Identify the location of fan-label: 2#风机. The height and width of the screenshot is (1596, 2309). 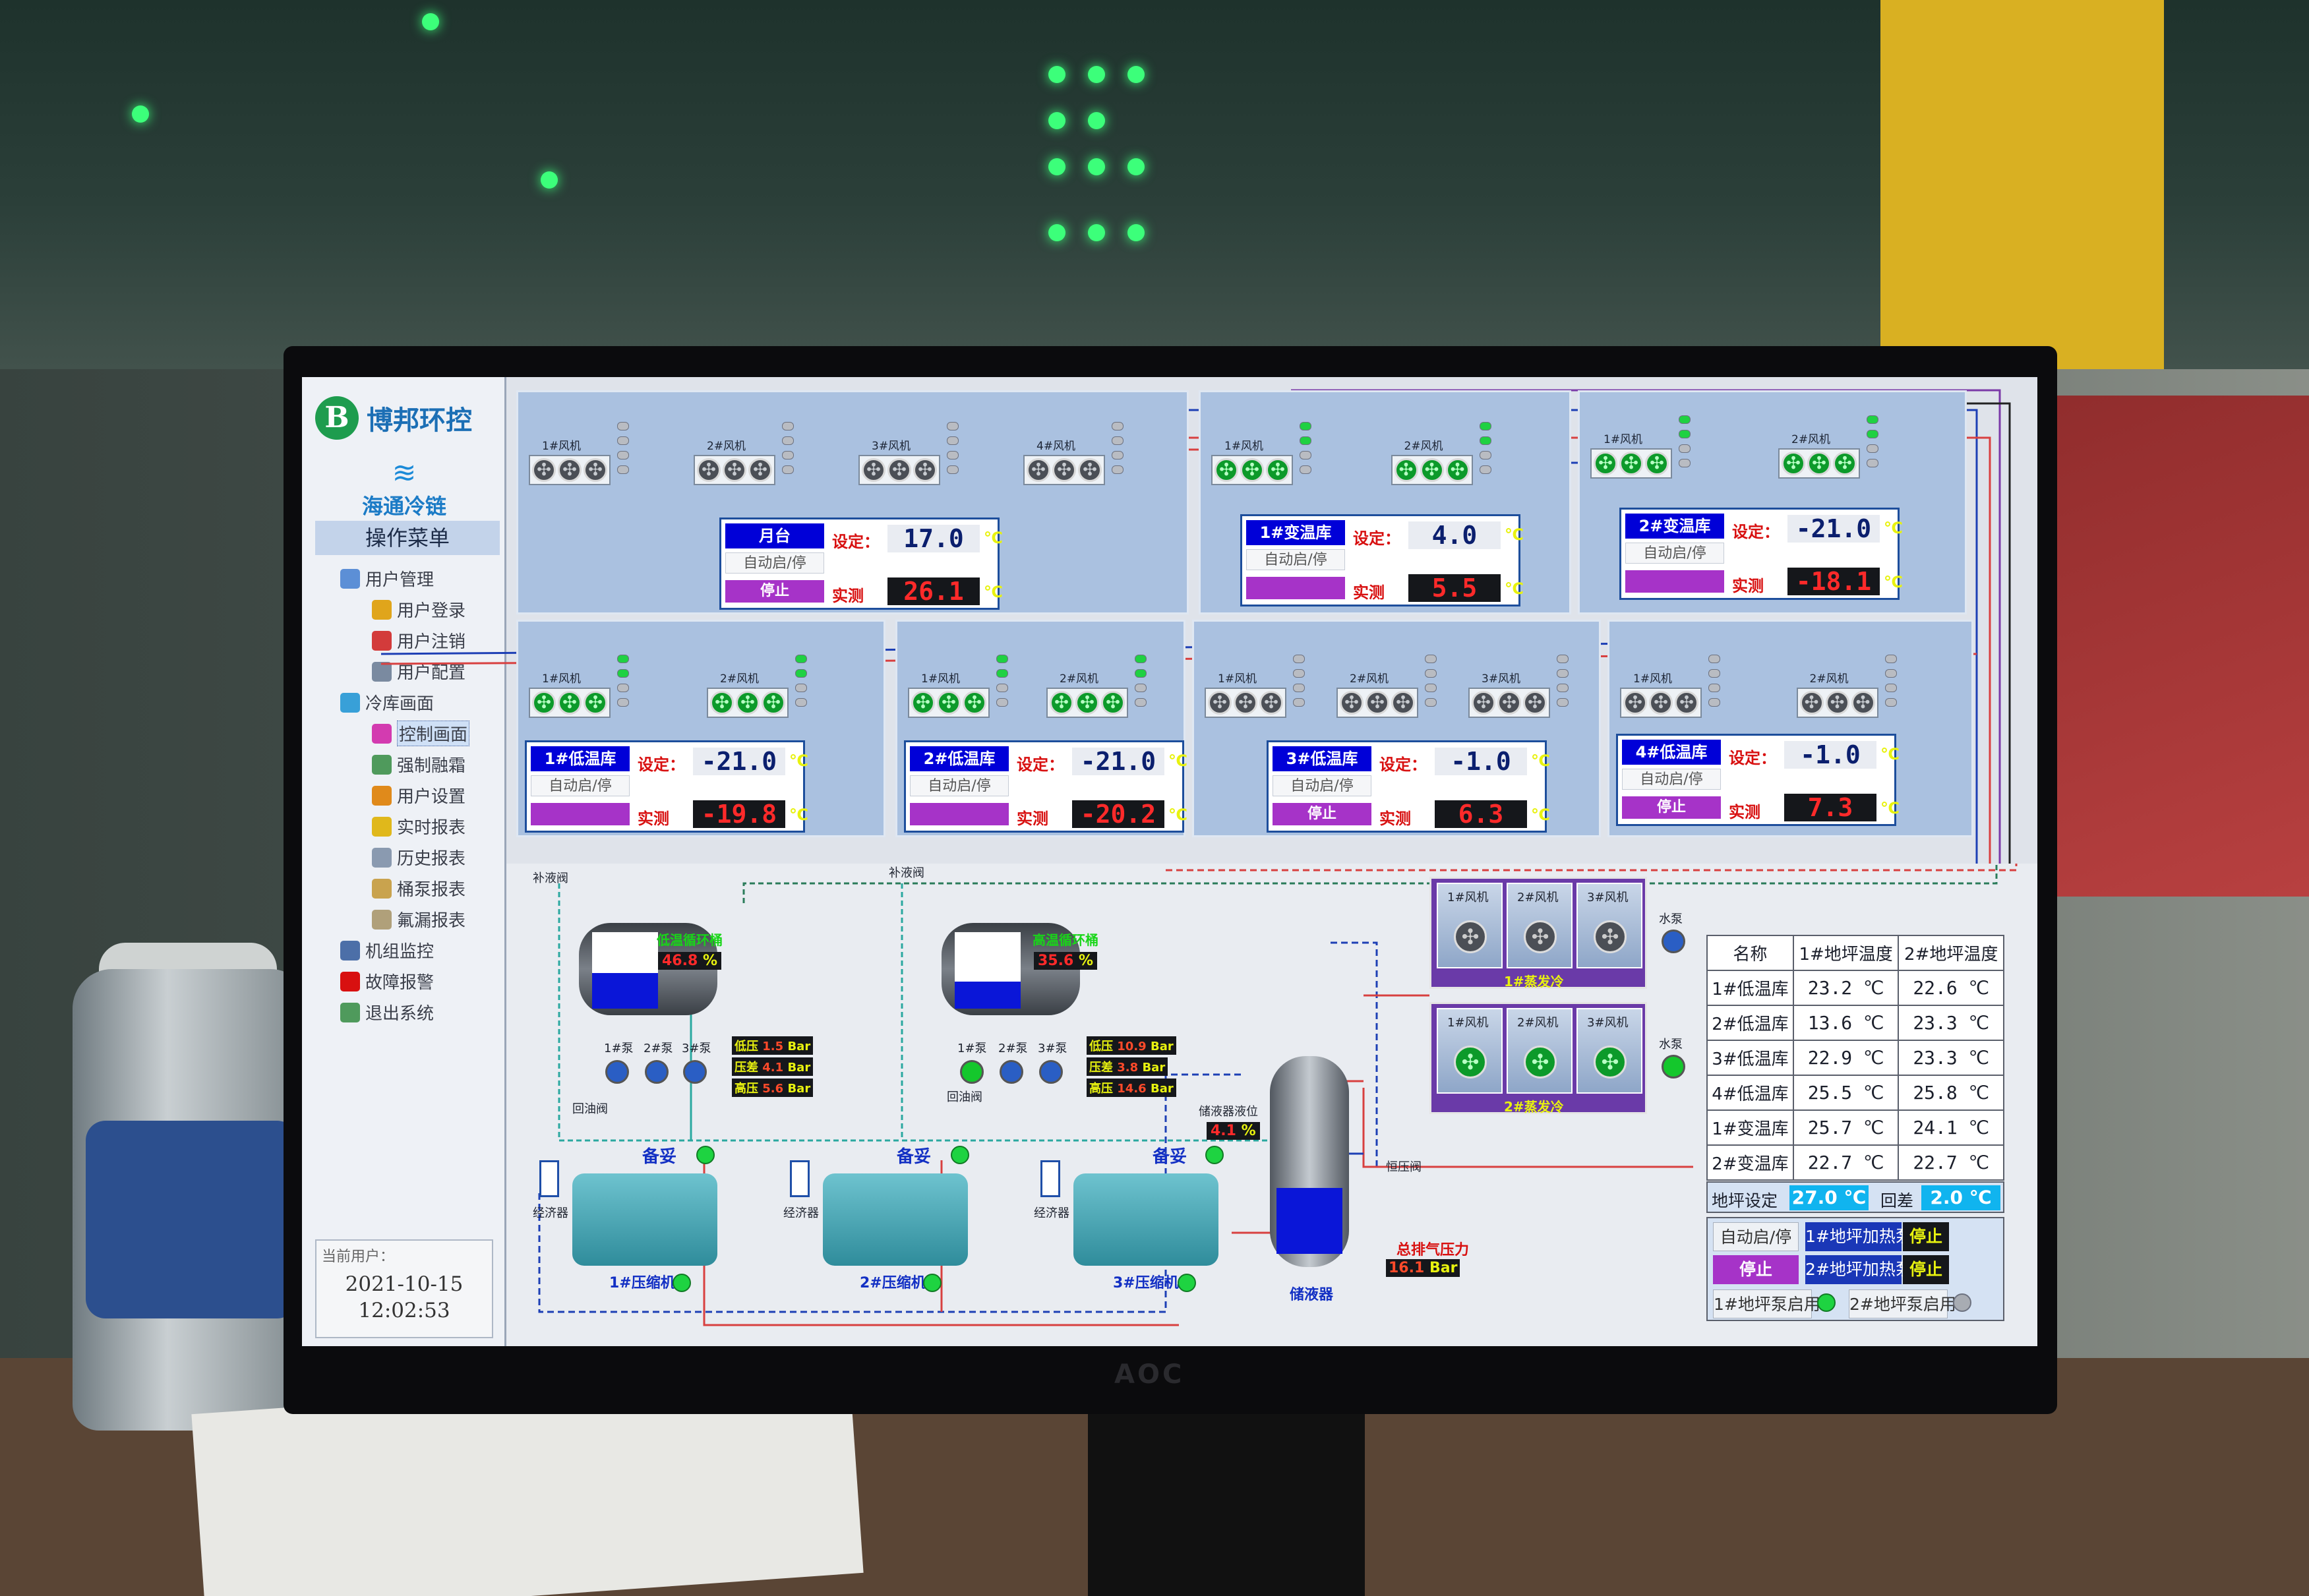
(1811, 440).